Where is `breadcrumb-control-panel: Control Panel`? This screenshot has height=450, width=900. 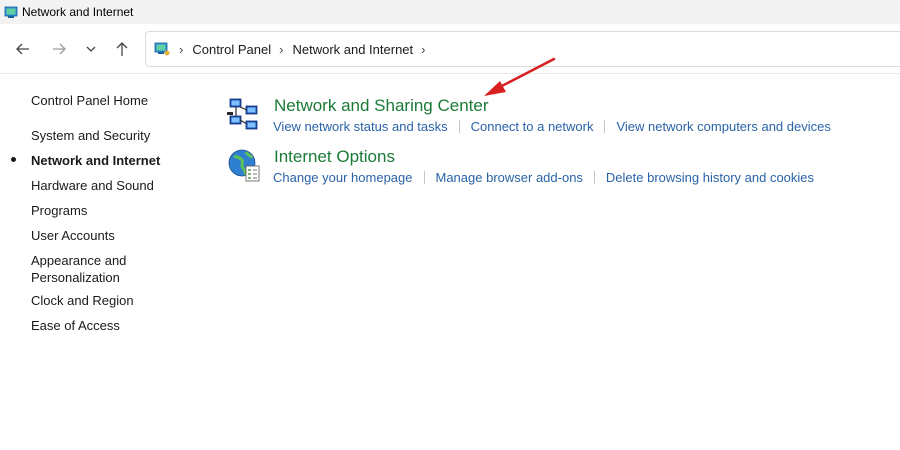
breadcrumb-control-panel: Control Panel is located at coordinates (231, 49).